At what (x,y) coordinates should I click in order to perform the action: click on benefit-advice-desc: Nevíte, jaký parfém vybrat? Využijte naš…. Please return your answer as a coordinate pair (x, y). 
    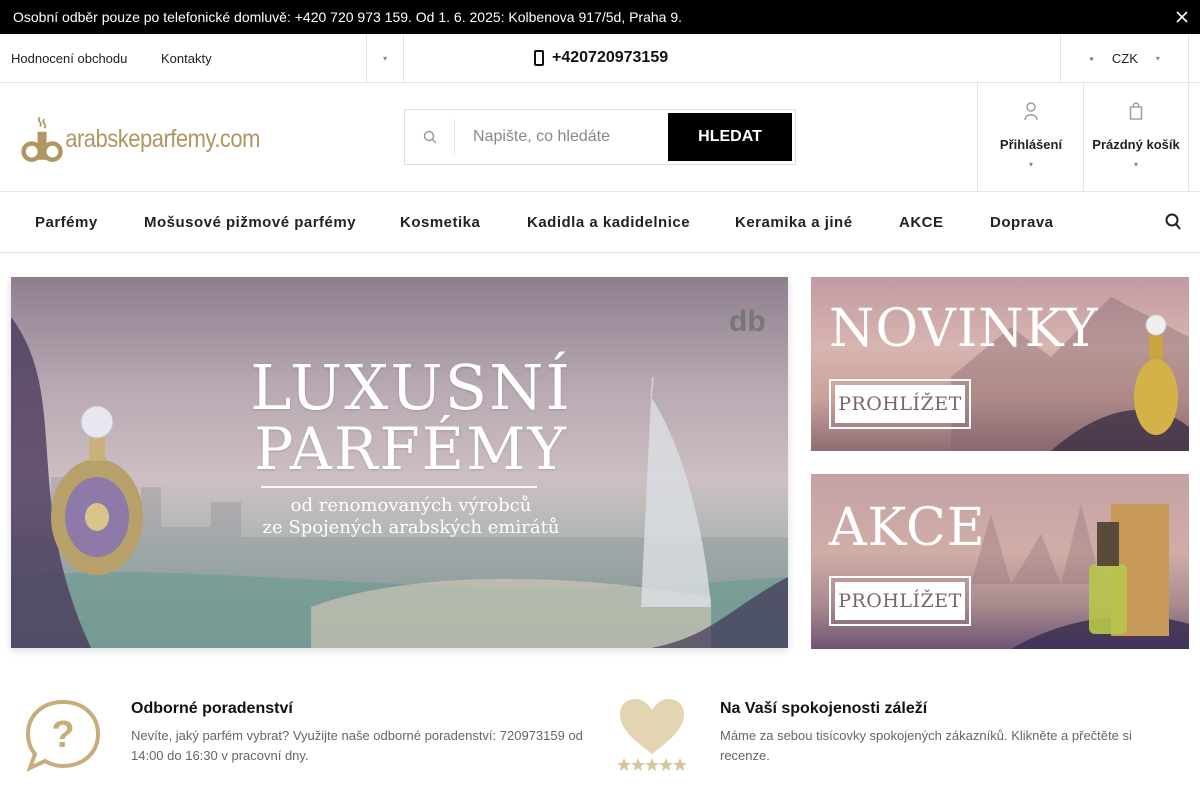
    Looking at the image, I should click on (357, 745).